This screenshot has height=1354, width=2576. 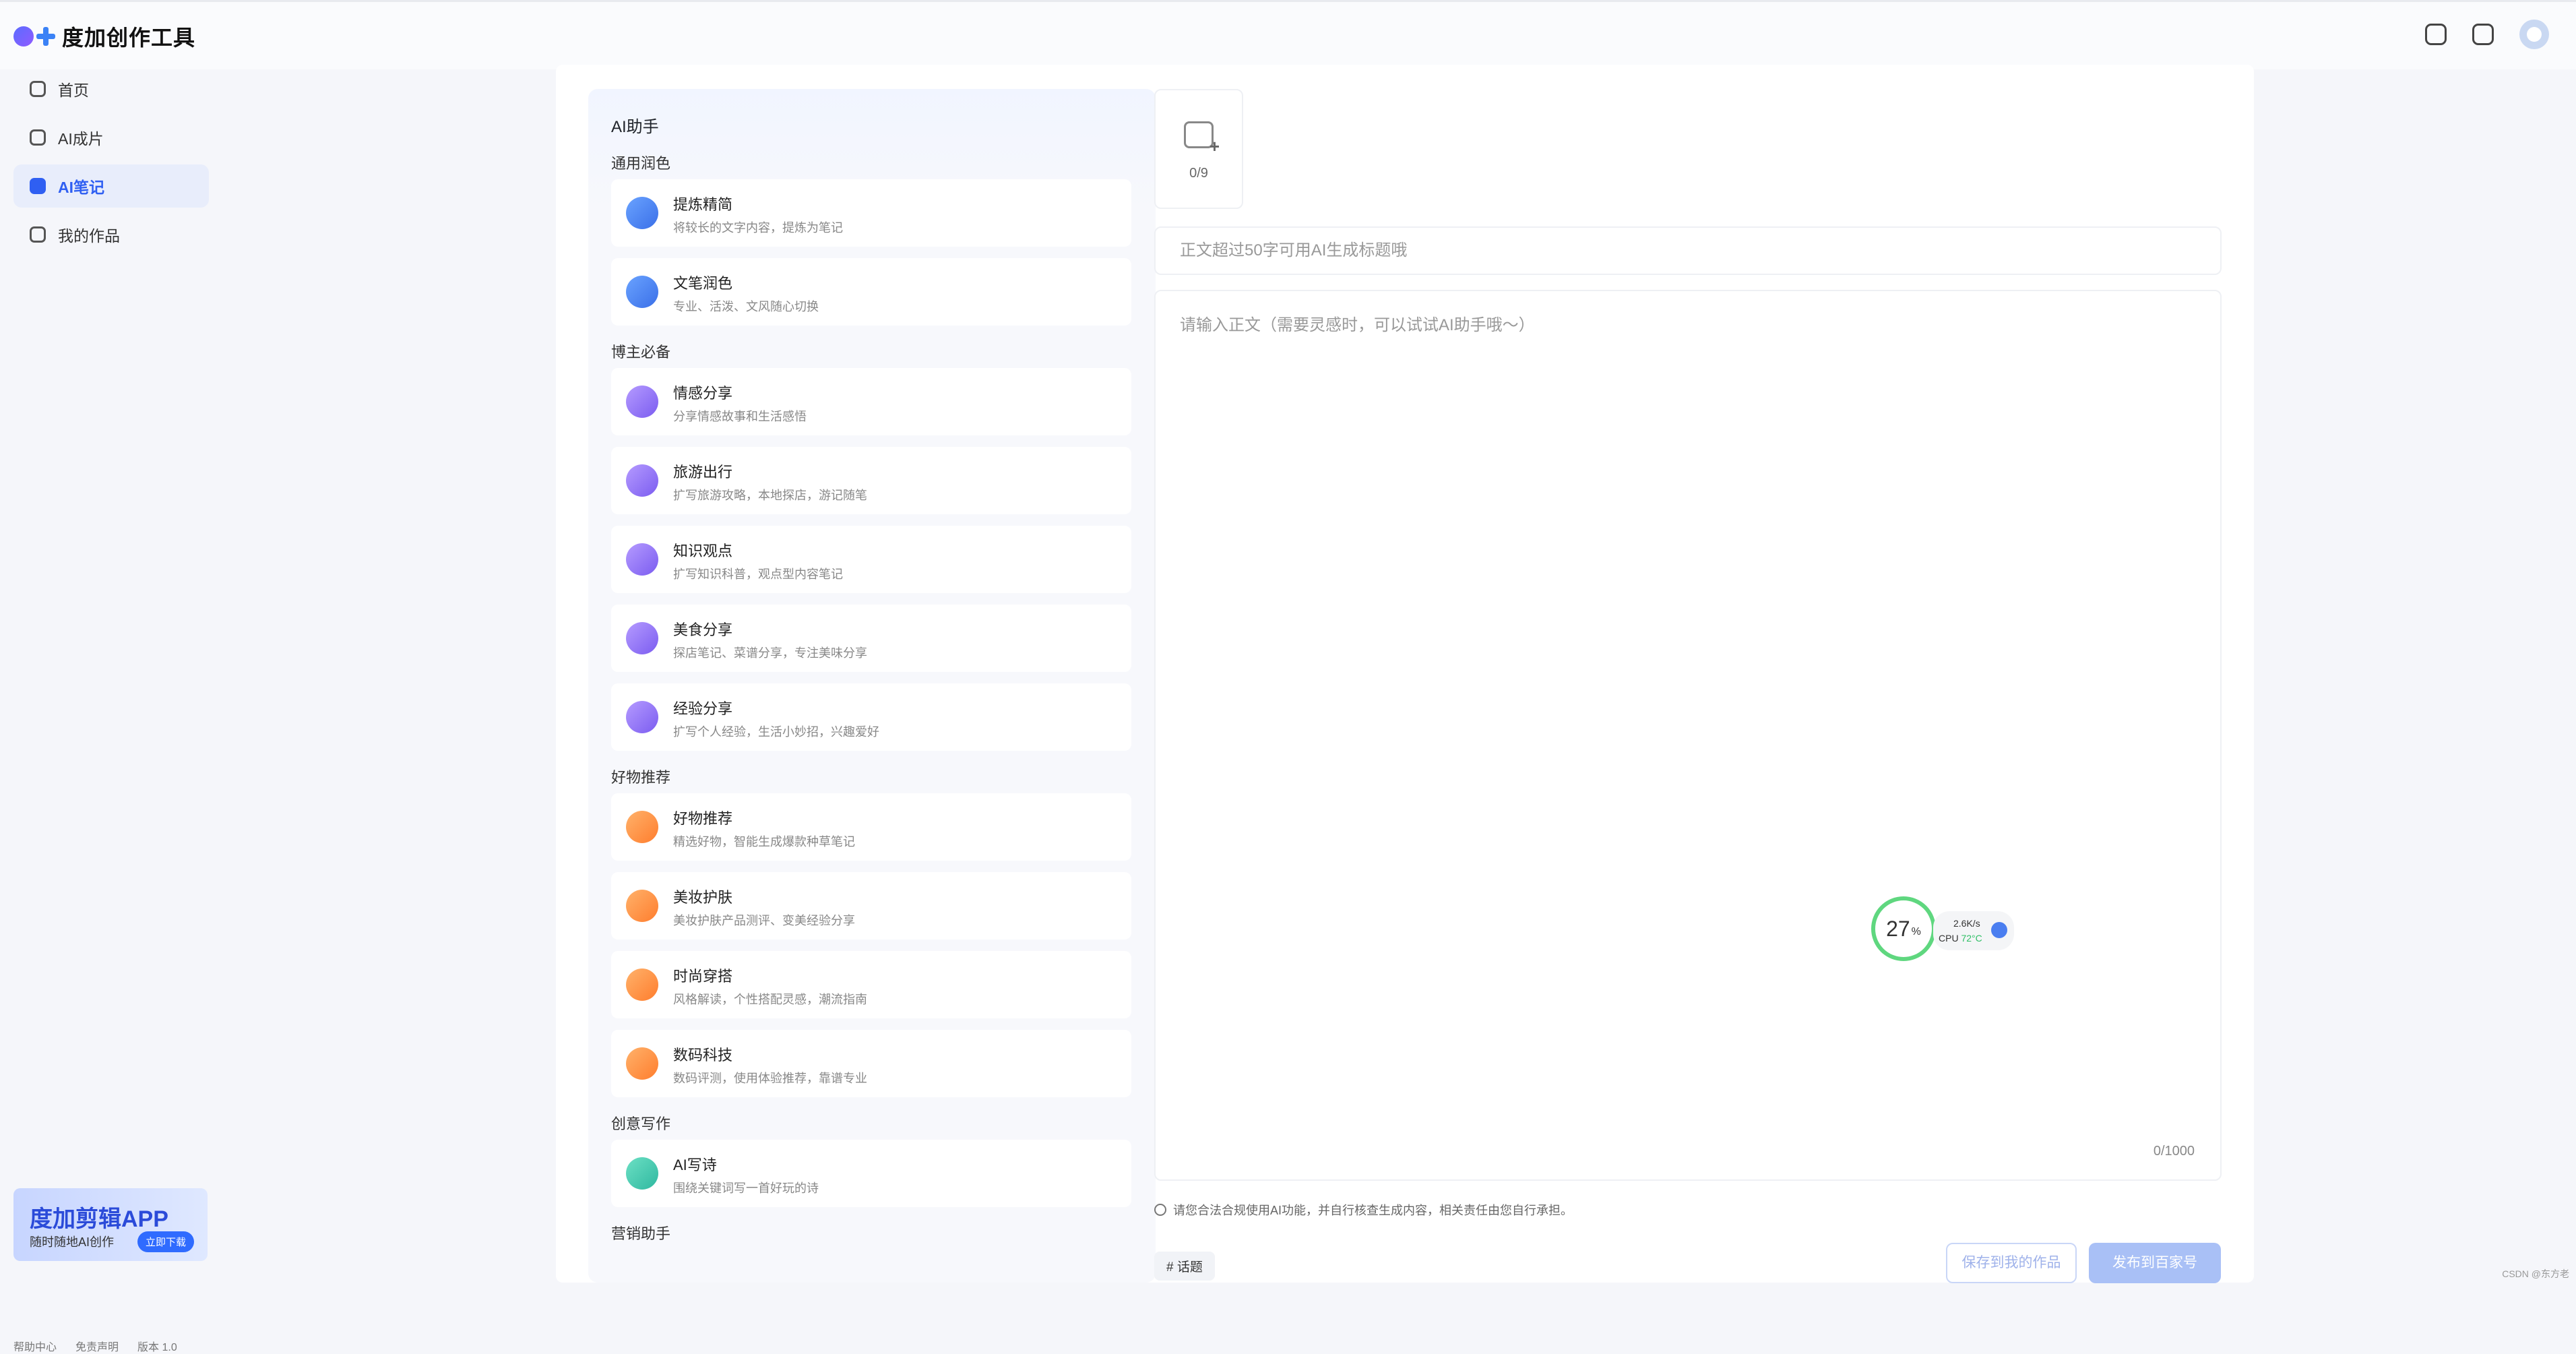 I want to click on banner-title: 度加剪辑APP, so click(x=99, y=1219).